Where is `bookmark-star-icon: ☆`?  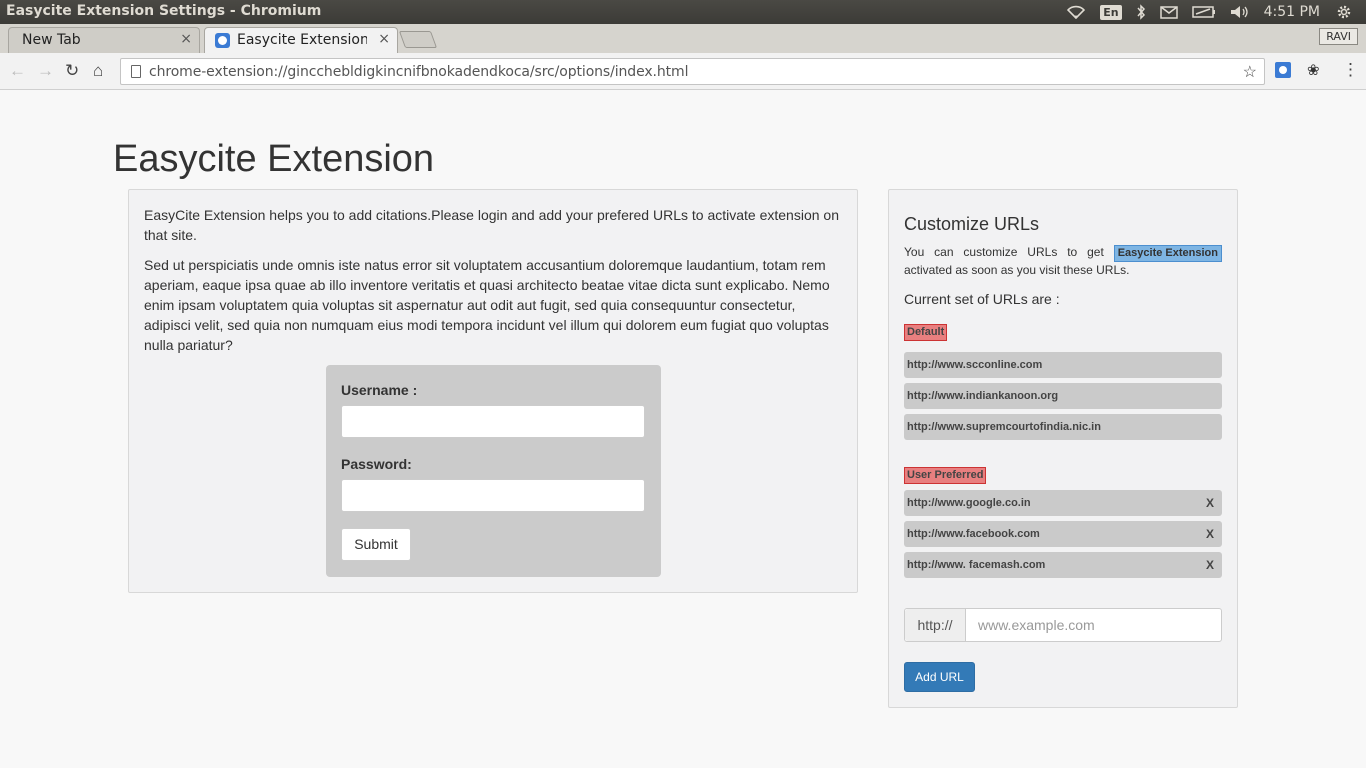 bookmark-star-icon: ☆ is located at coordinates (1250, 72).